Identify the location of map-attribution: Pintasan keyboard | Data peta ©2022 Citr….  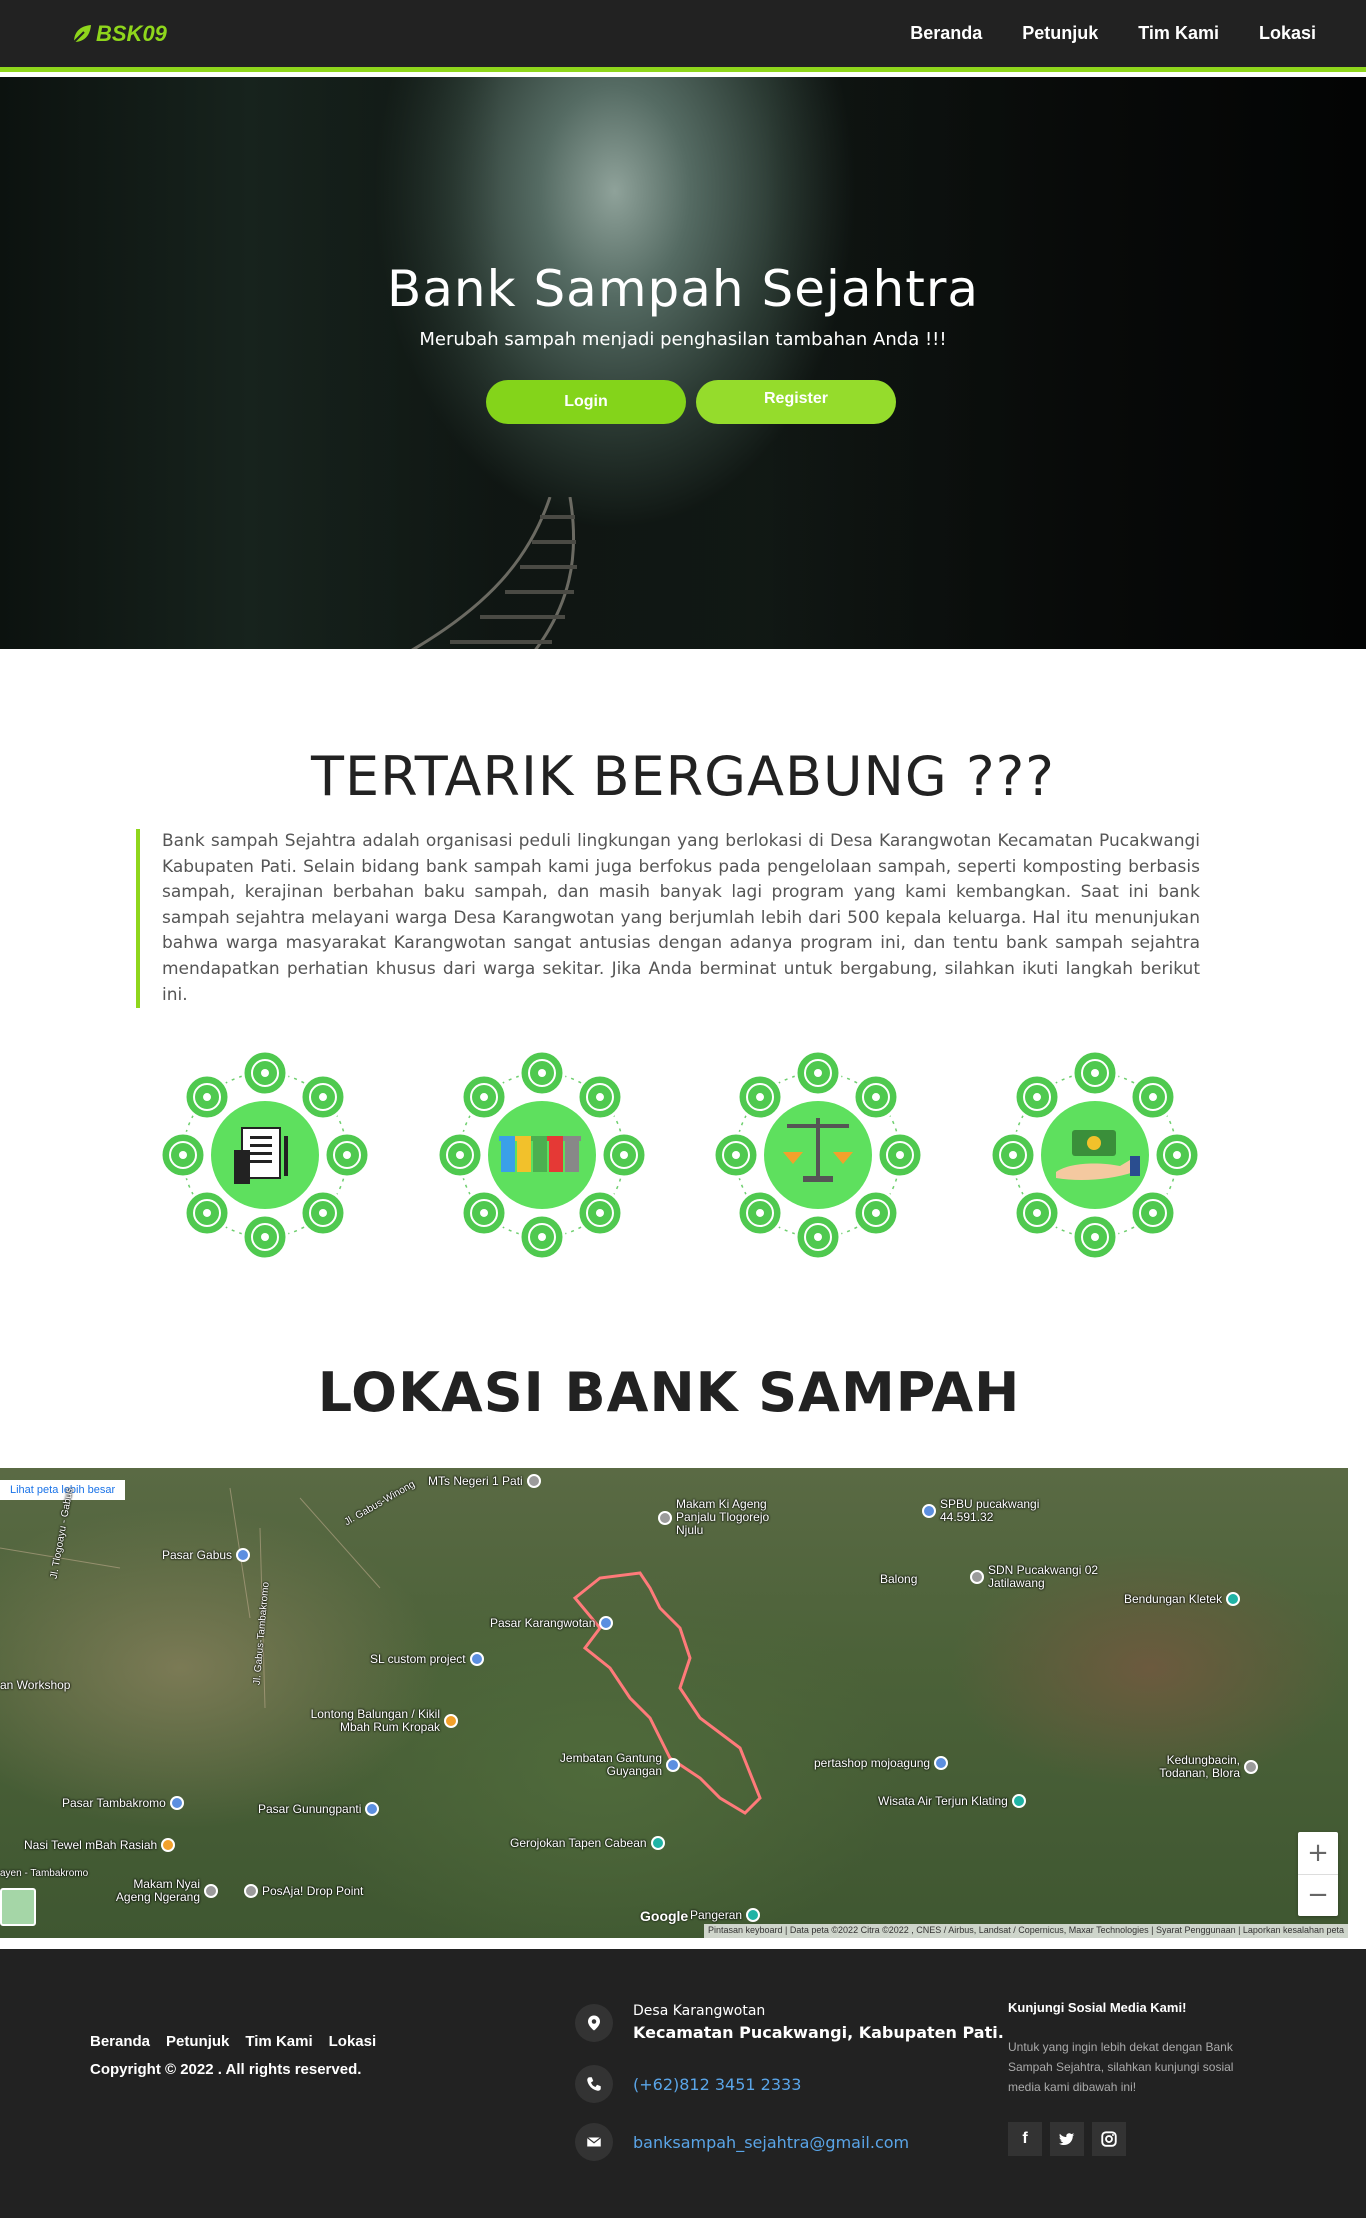
(1026, 1931).